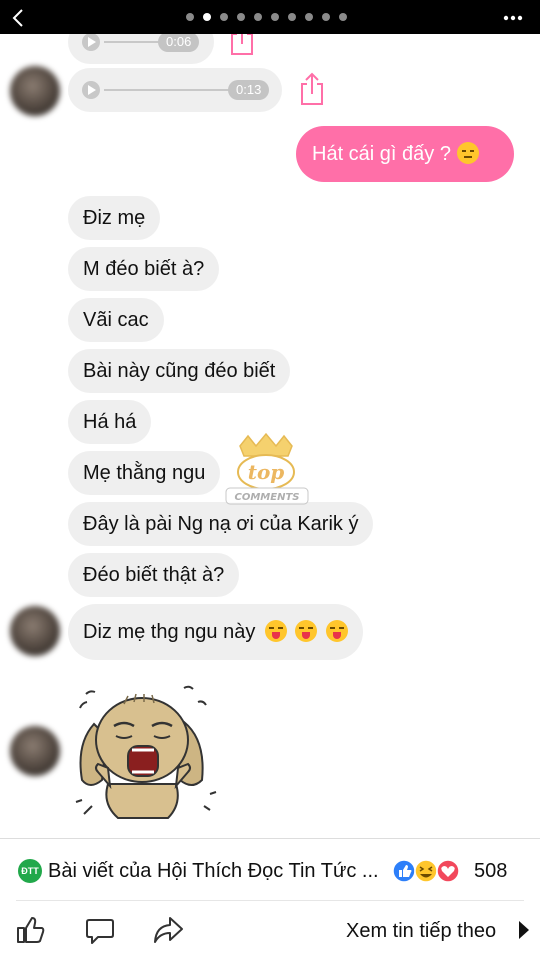  Describe the element at coordinates (421, 931) in the screenshot. I see `next-story-button: Xem tin tiếp theo` at that location.